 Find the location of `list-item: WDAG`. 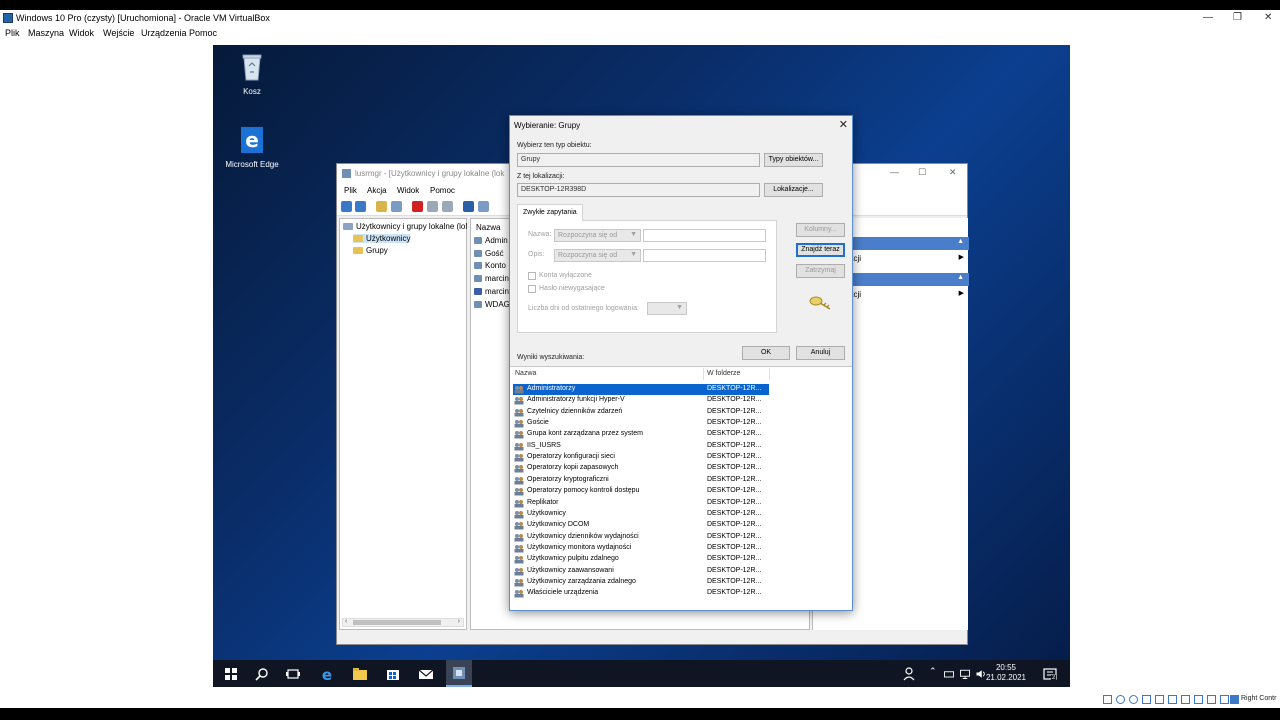

list-item: WDAG is located at coordinates (492, 304).